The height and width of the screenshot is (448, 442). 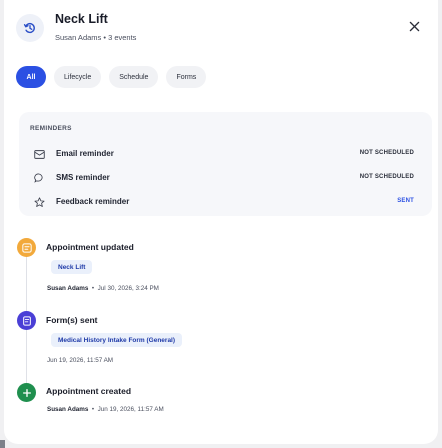 I want to click on event-time: Jul 30, 2026, 3:24 PM, so click(x=128, y=288).